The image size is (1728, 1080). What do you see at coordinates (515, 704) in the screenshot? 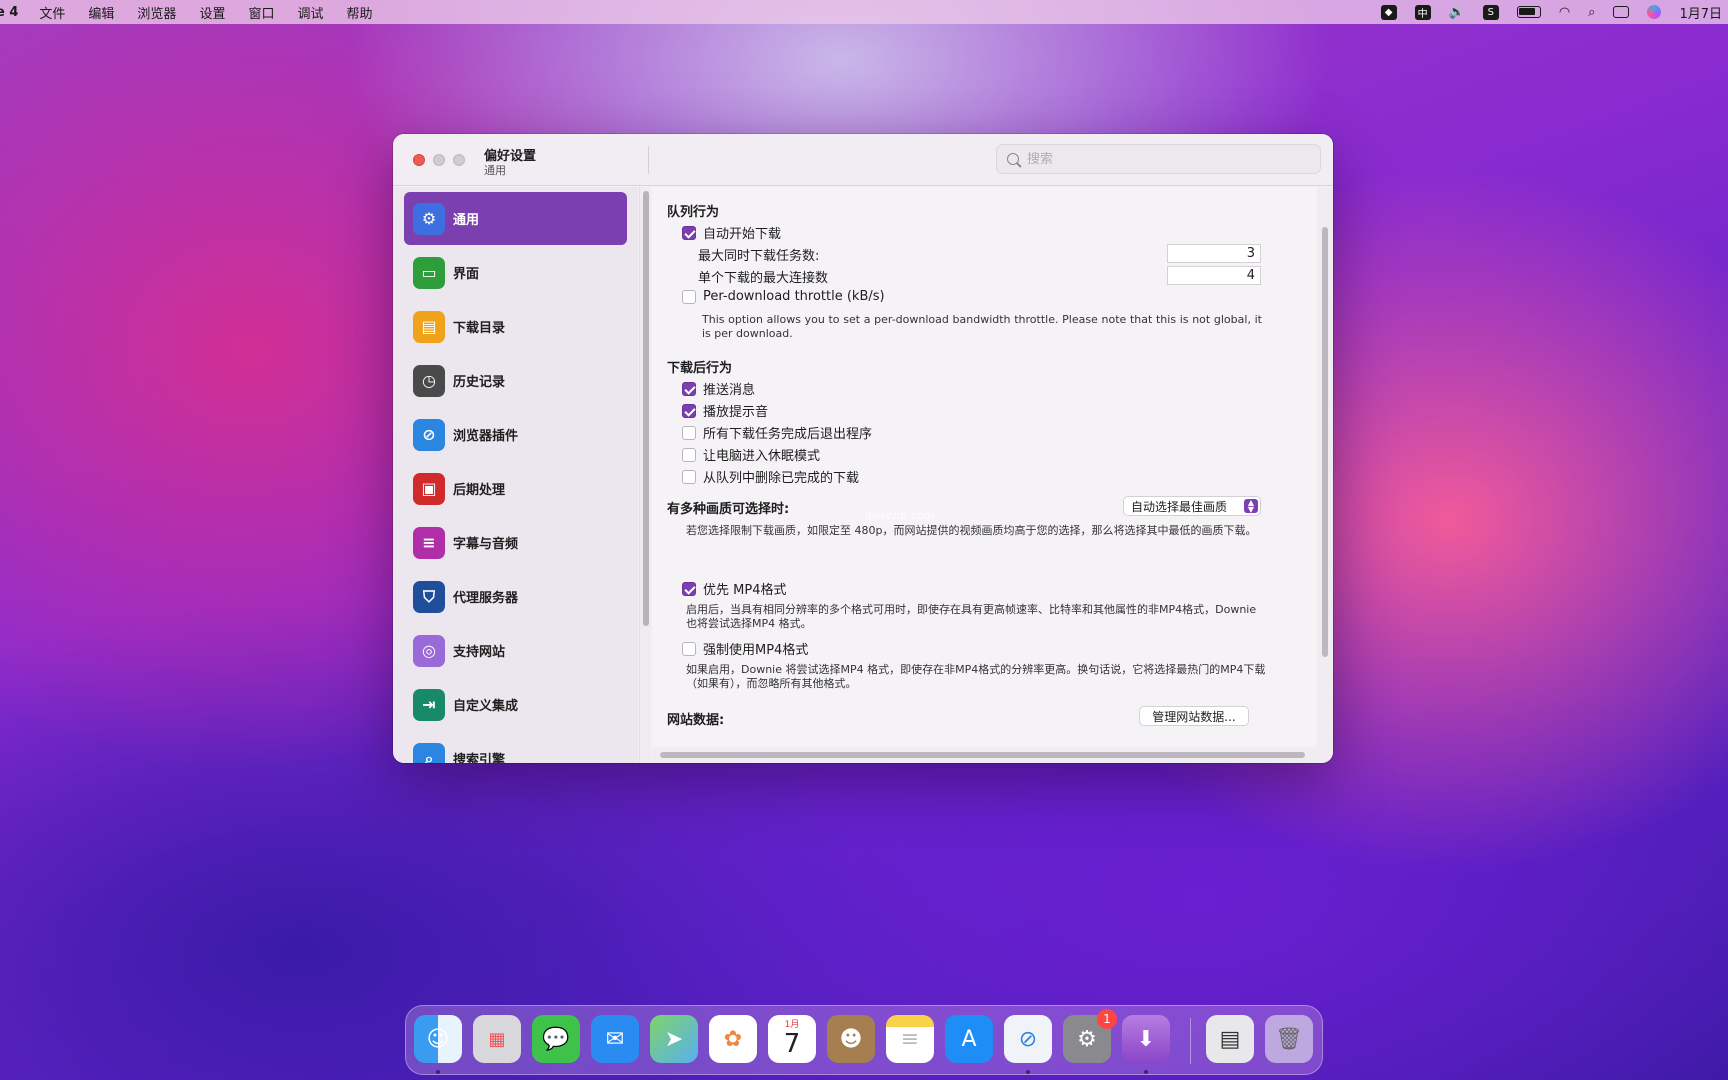
I see `sidebar-item-custom-integration: ⇥ 自定义集成` at bounding box center [515, 704].